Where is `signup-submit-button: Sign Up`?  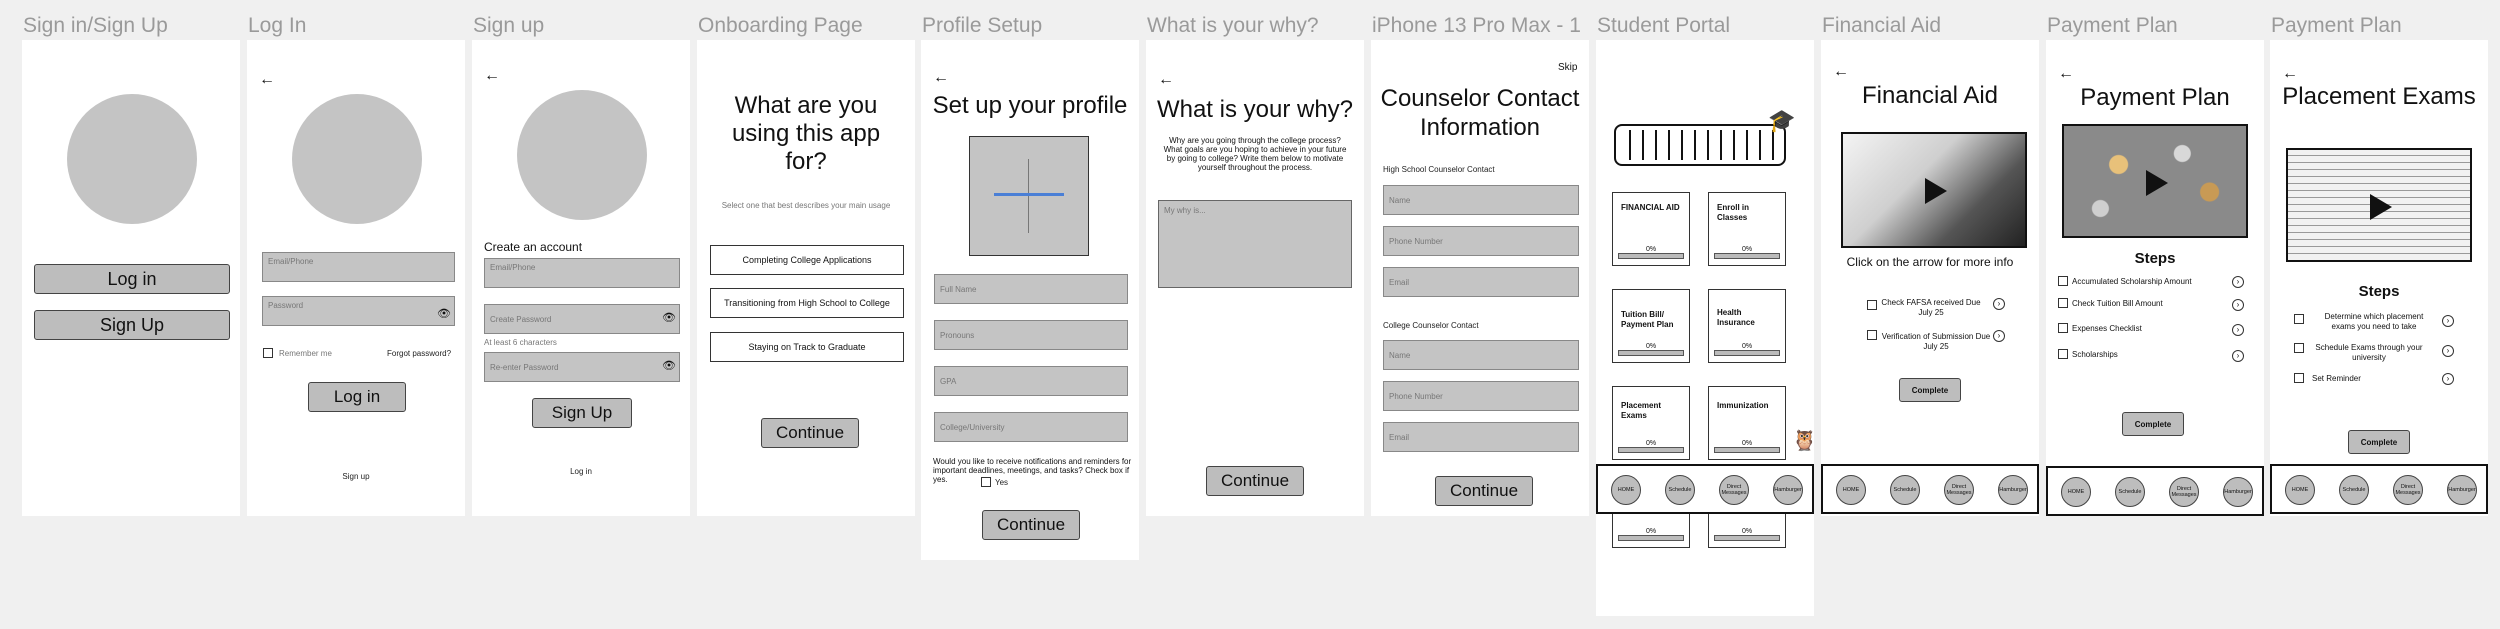
signup-submit-button: Sign Up is located at coordinates (582, 413).